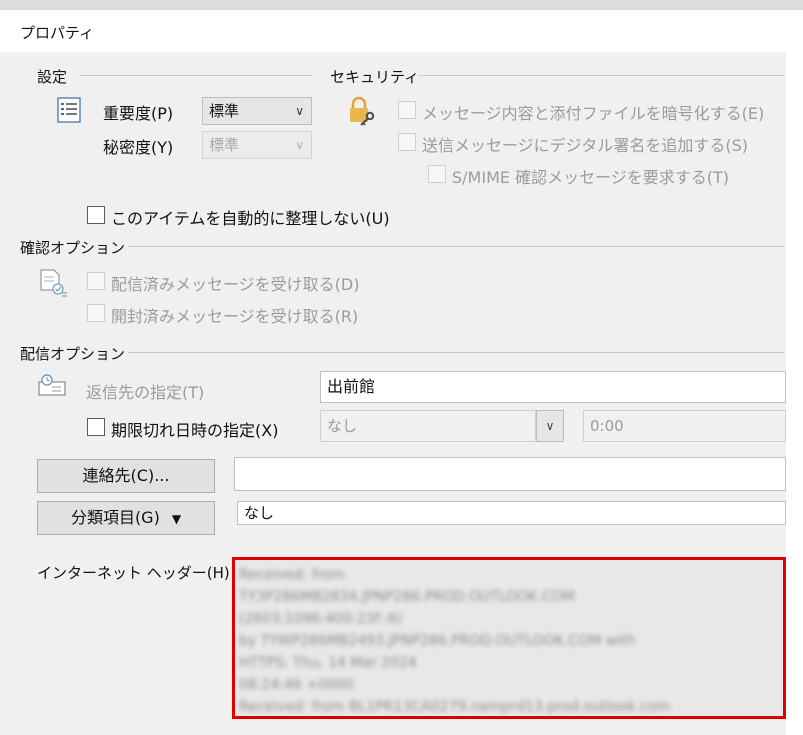  I want to click on expires-date-dropdown: ∨, so click(550, 426).